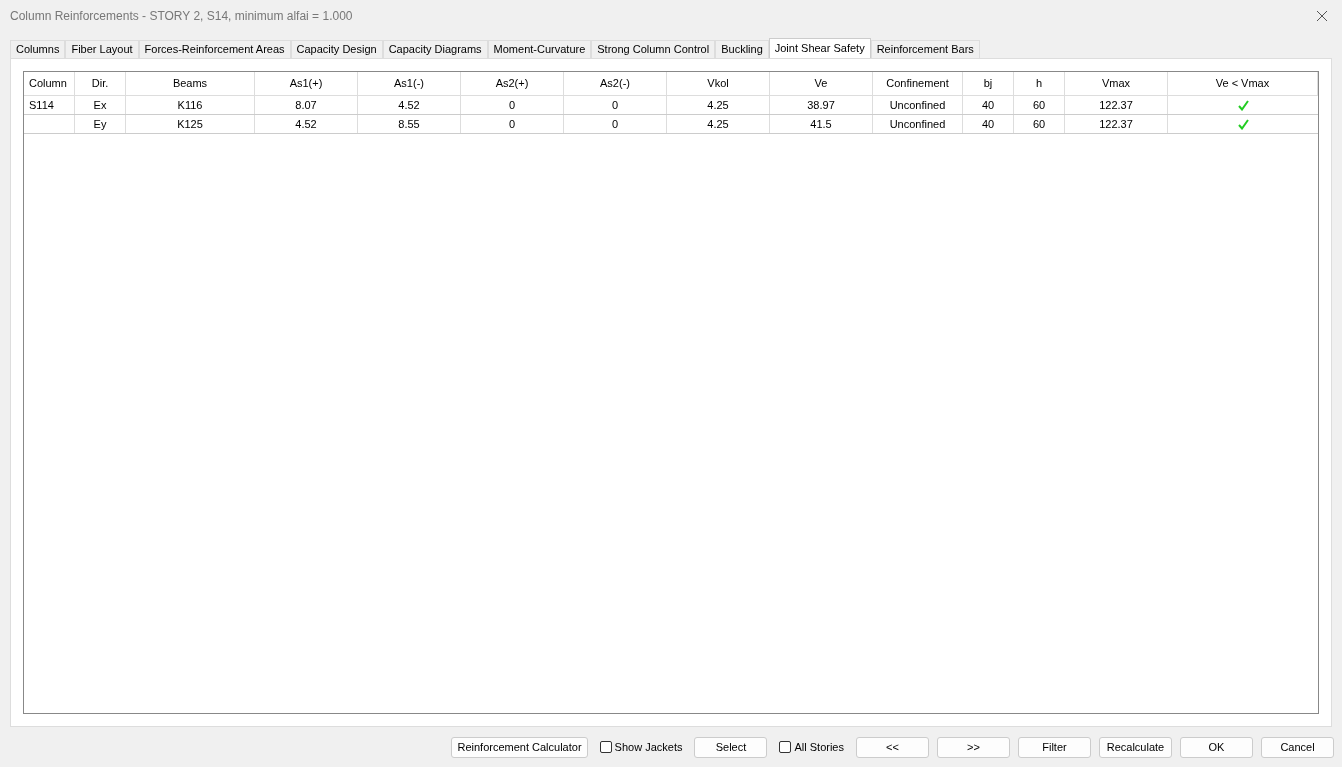 This screenshot has height=767, width=1342. I want to click on tab: Capacity Design, so click(336, 49).